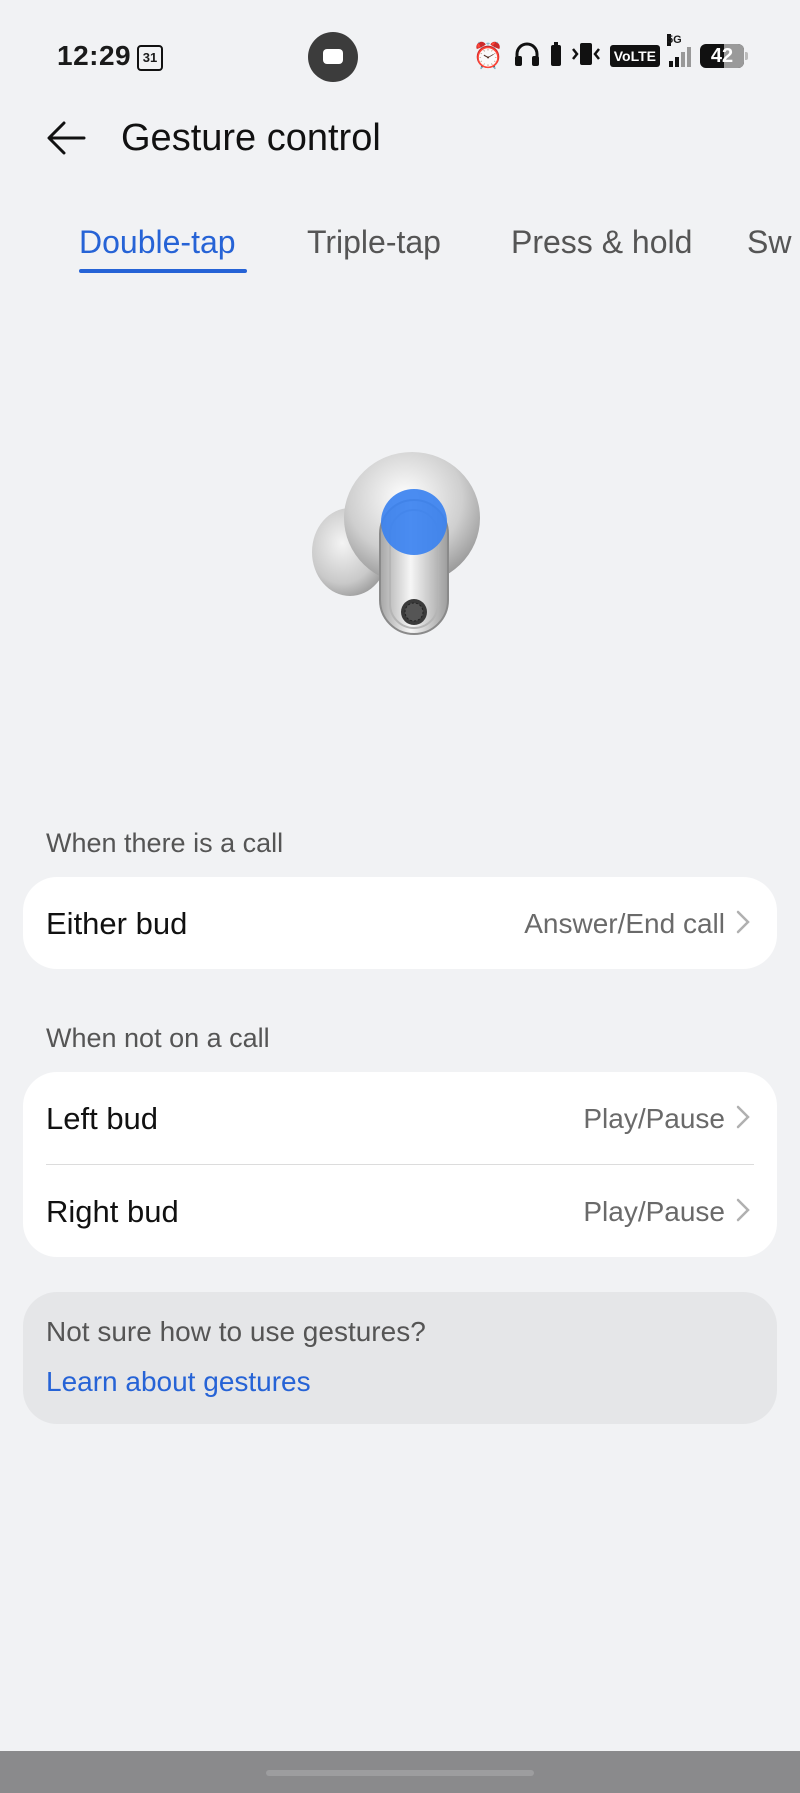 The height and width of the screenshot is (1793, 800). What do you see at coordinates (158, 1038) in the screenshot?
I see `section-label-no-call: When not on a call` at bounding box center [158, 1038].